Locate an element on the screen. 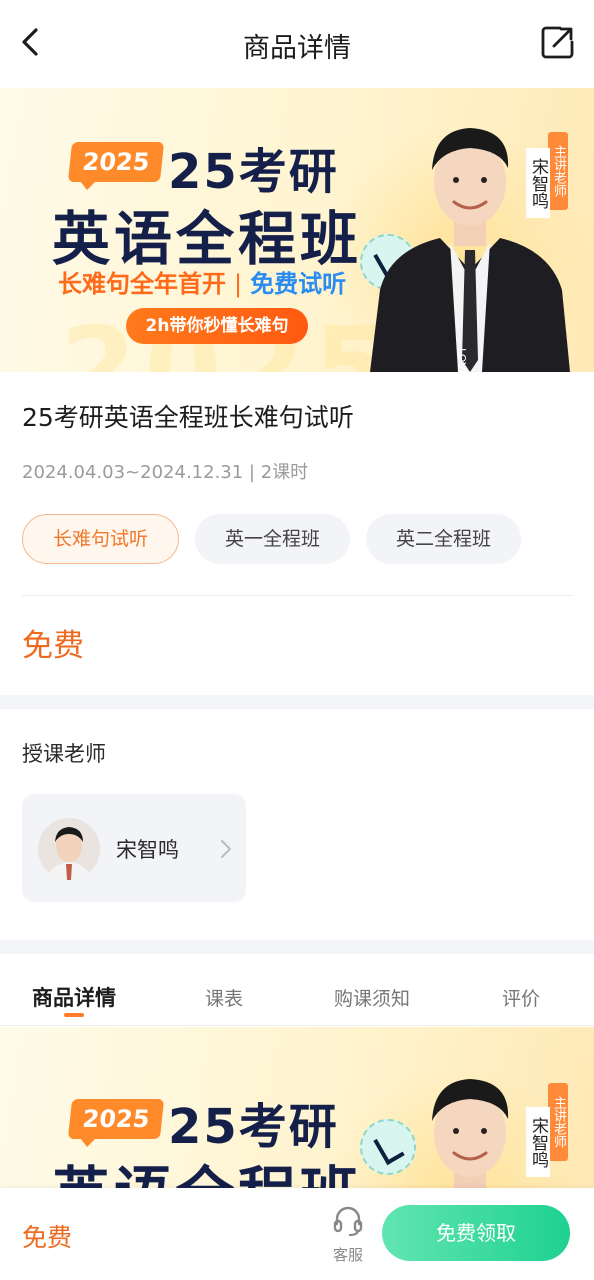  course-variant-selector: 长难句试听 英一全程班 英二全程班 is located at coordinates (272, 539).